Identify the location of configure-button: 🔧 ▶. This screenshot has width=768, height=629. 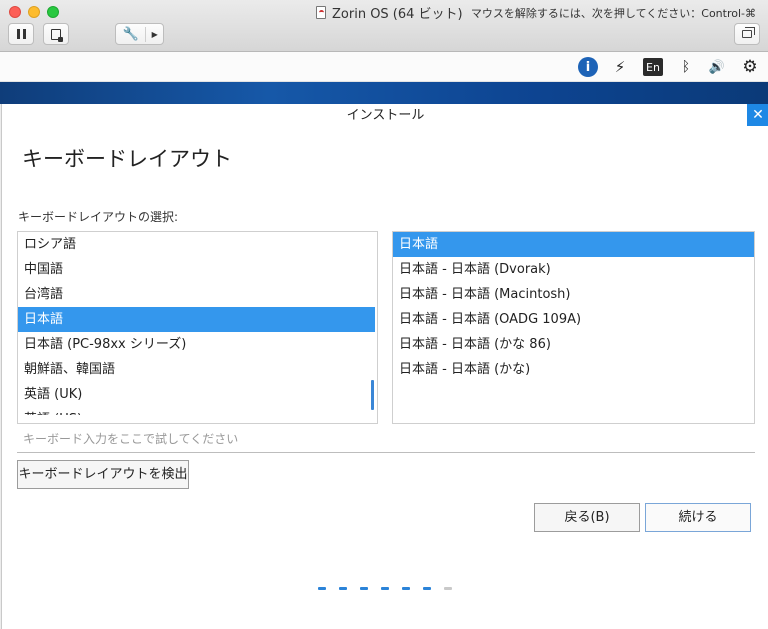
(139, 34).